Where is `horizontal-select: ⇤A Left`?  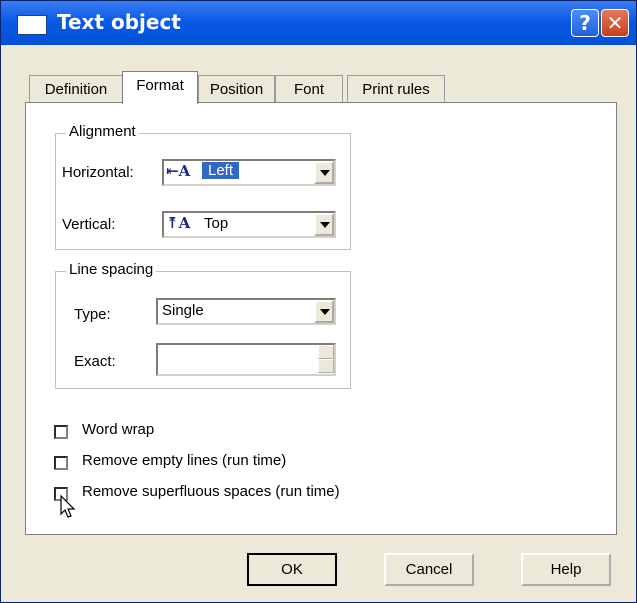 horizontal-select: ⇤A Left is located at coordinates (249, 172).